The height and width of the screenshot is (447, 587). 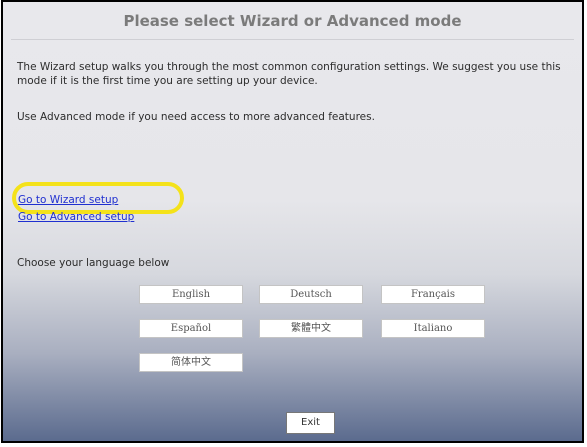 I want to click on language-button-deutsch: Deutsch, so click(x=311, y=294).